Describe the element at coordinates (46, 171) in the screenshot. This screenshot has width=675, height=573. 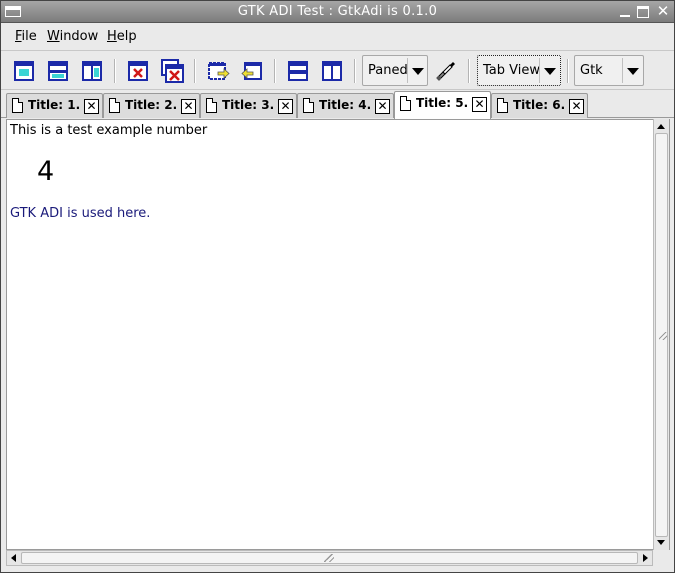
I see `example-number: 4` at that location.